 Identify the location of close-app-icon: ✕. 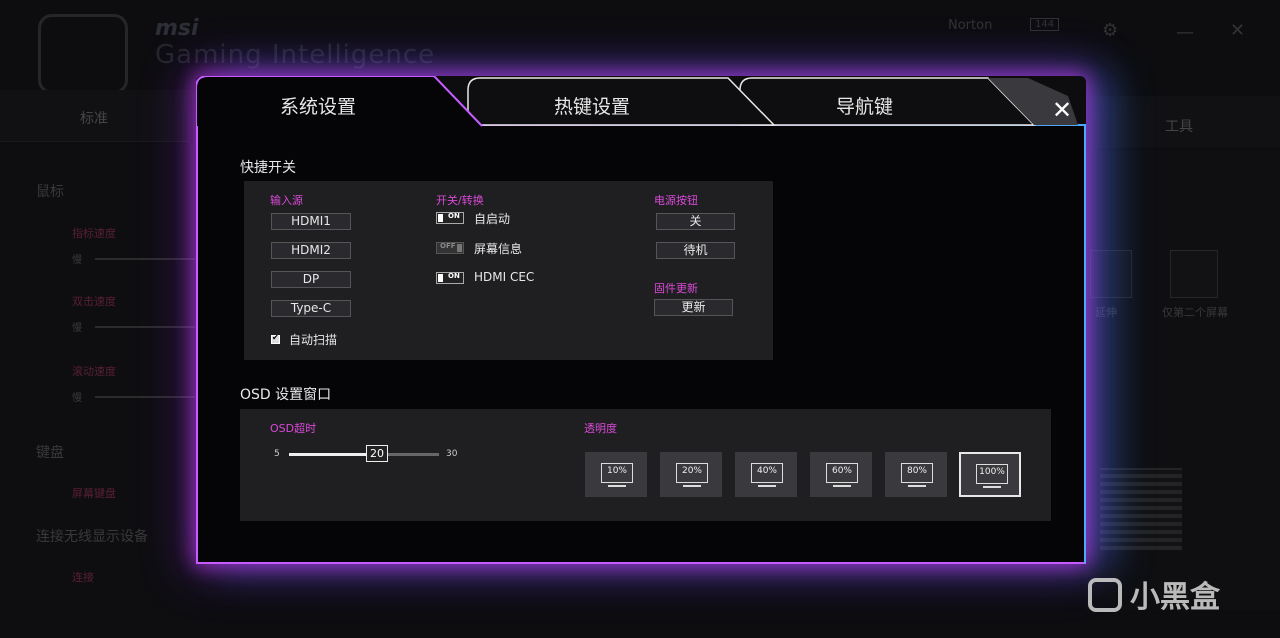
(1237, 30).